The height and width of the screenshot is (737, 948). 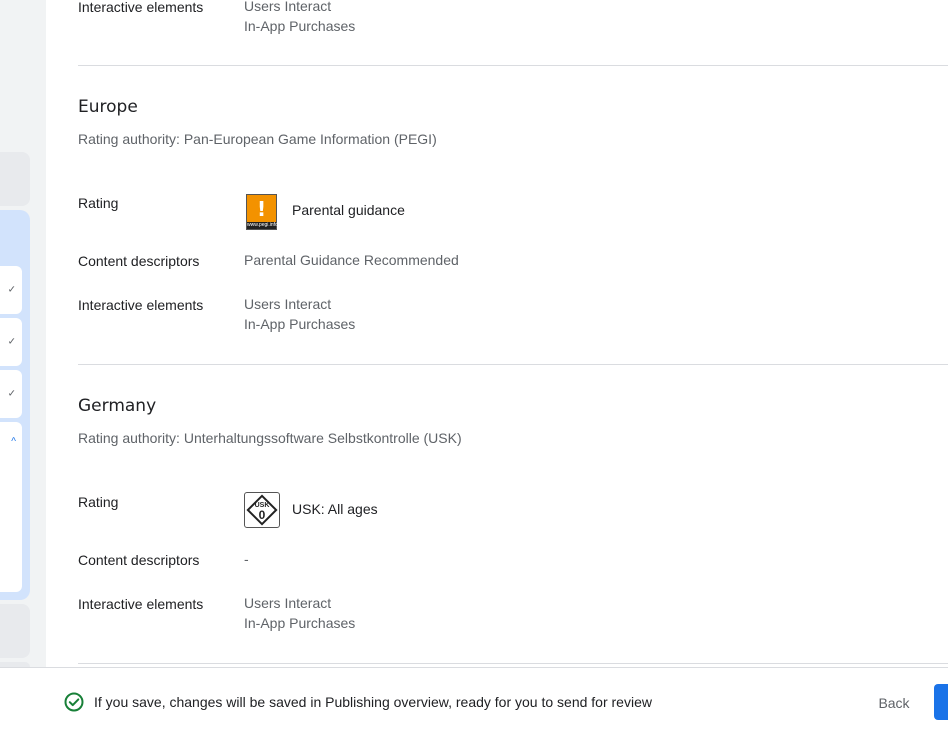 I want to click on pegi-badge-icon: ! www.pegi.info, so click(x=262, y=212).